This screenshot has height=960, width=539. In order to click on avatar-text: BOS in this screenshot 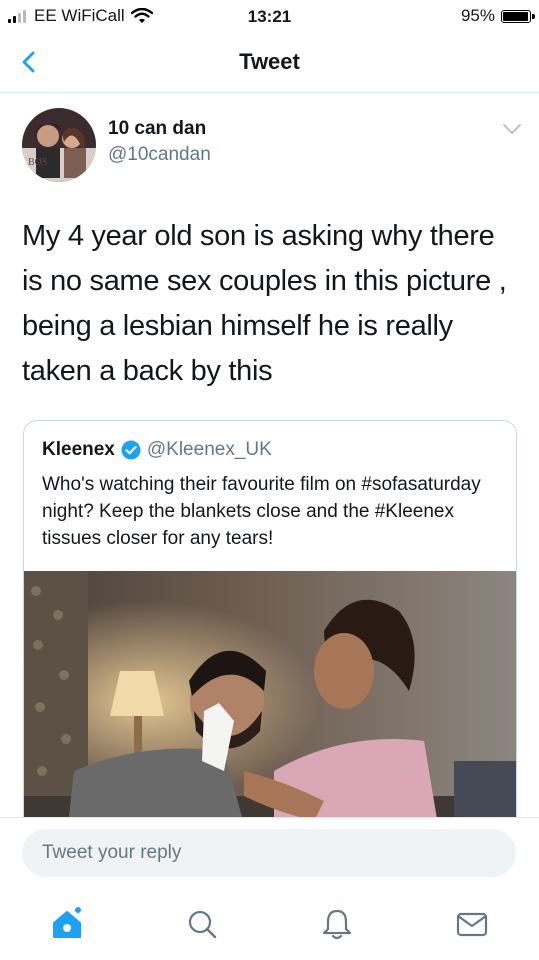, I will do `click(37, 162)`.